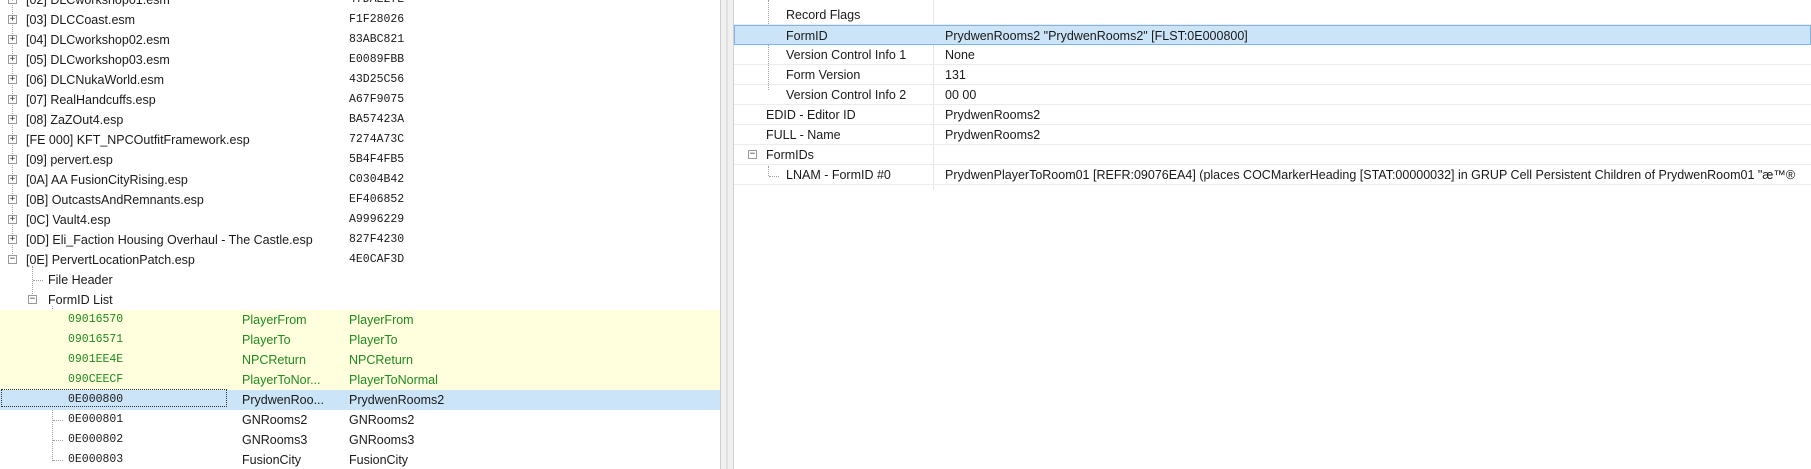 This screenshot has width=1811, height=469. I want to click on plugin-crc: 827F4230, so click(377, 239).